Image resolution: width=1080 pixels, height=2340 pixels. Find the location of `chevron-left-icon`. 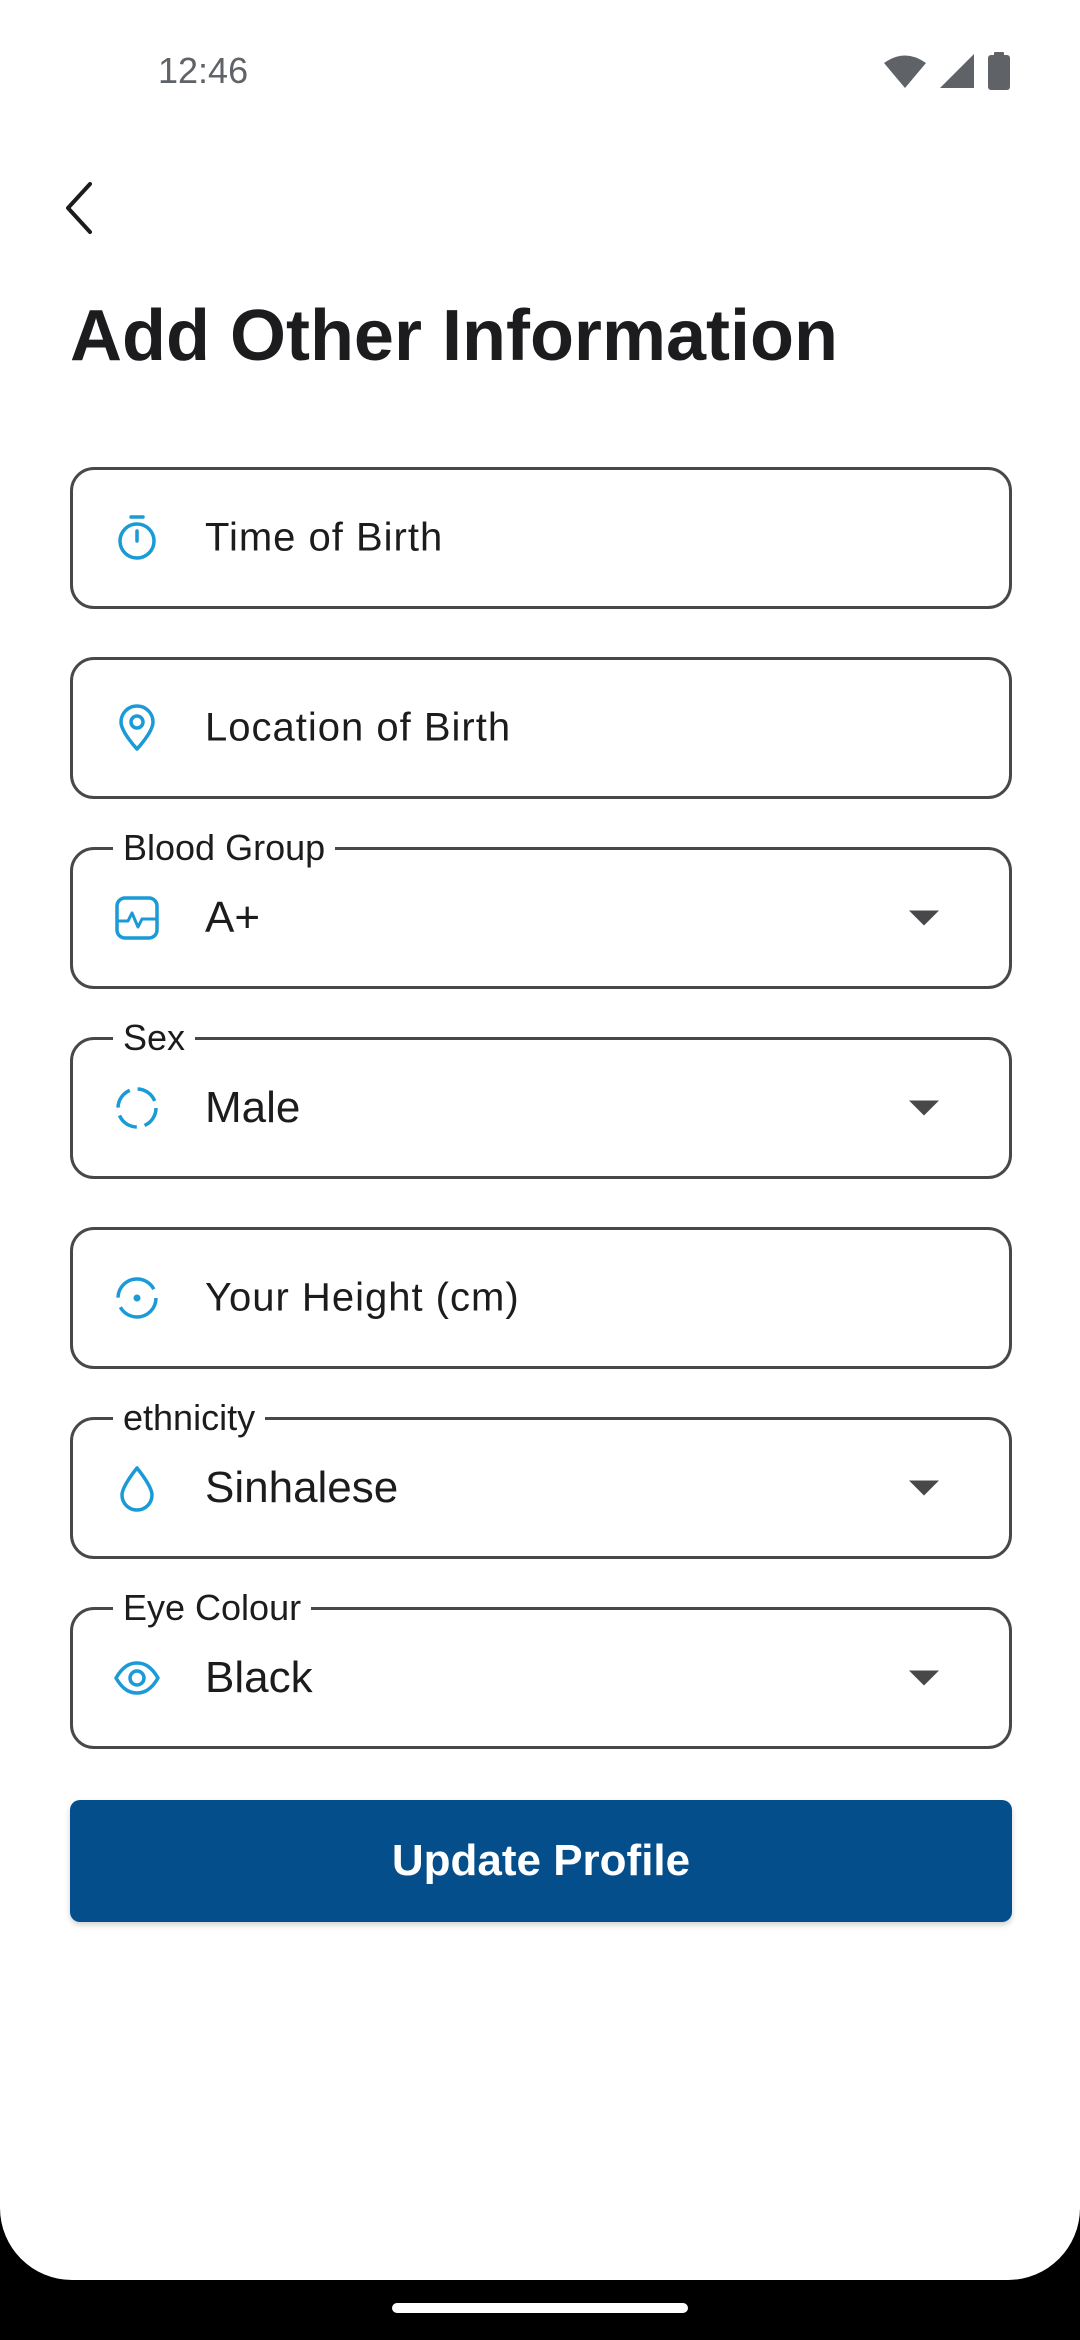

chevron-left-icon is located at coordinates (80, 210).